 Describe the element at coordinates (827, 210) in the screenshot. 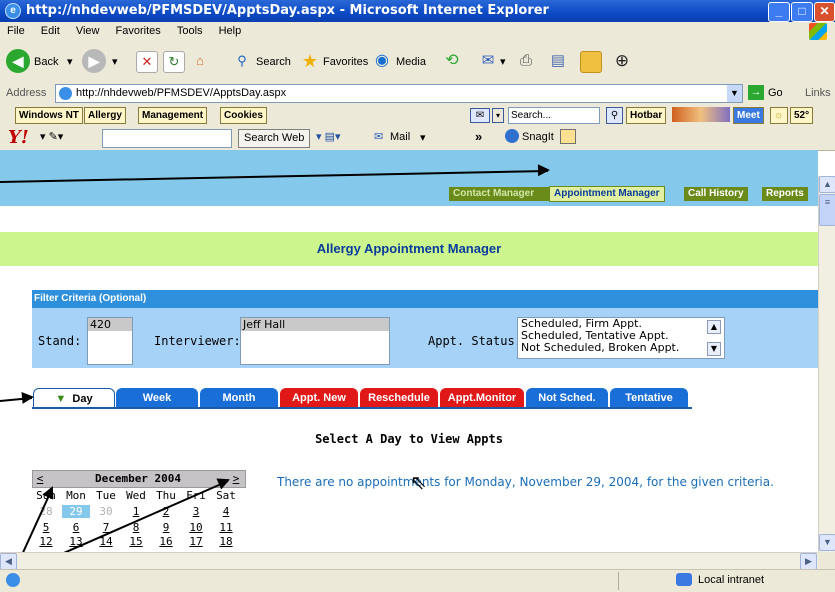

I see `scroll-thumb: ≡` at that location.